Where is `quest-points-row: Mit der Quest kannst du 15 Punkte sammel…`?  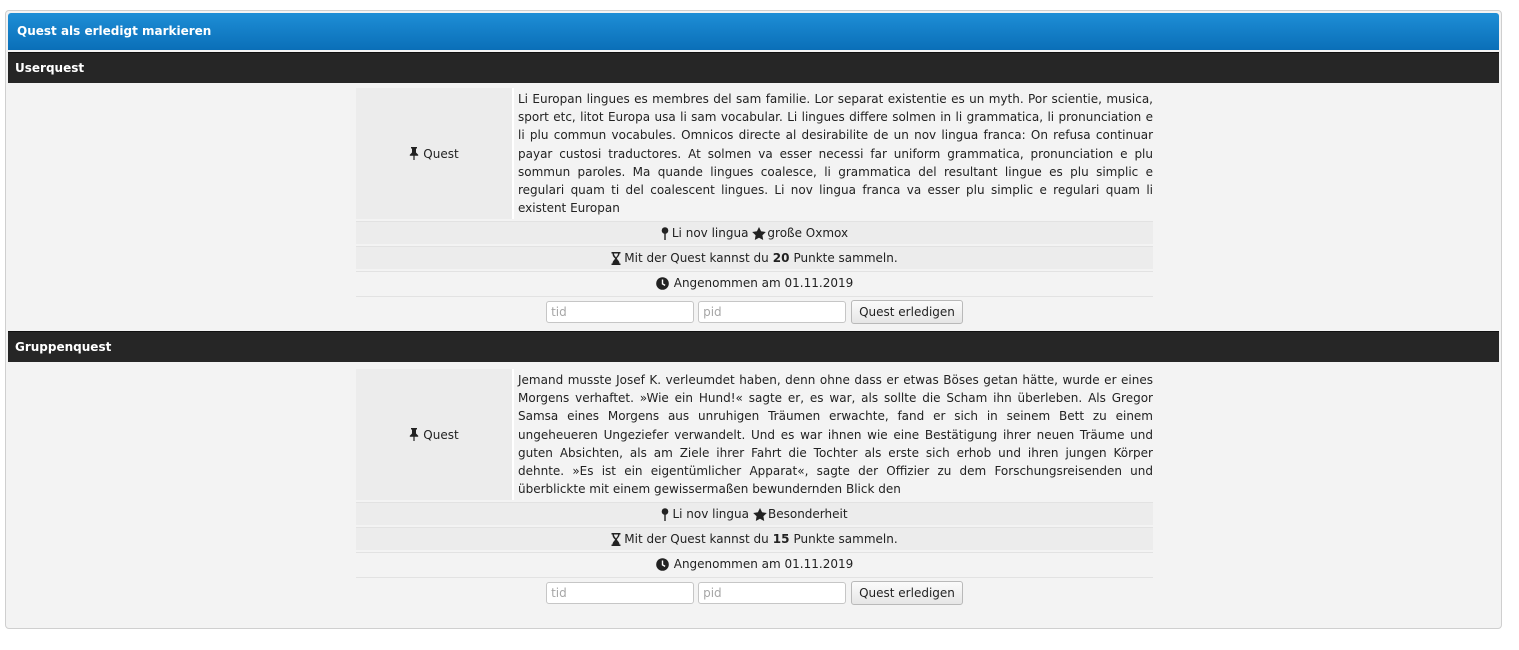 quest-points-row: Mit der Quest kannst du 15 Punkte sammel… is located at coordinates (754, 539).